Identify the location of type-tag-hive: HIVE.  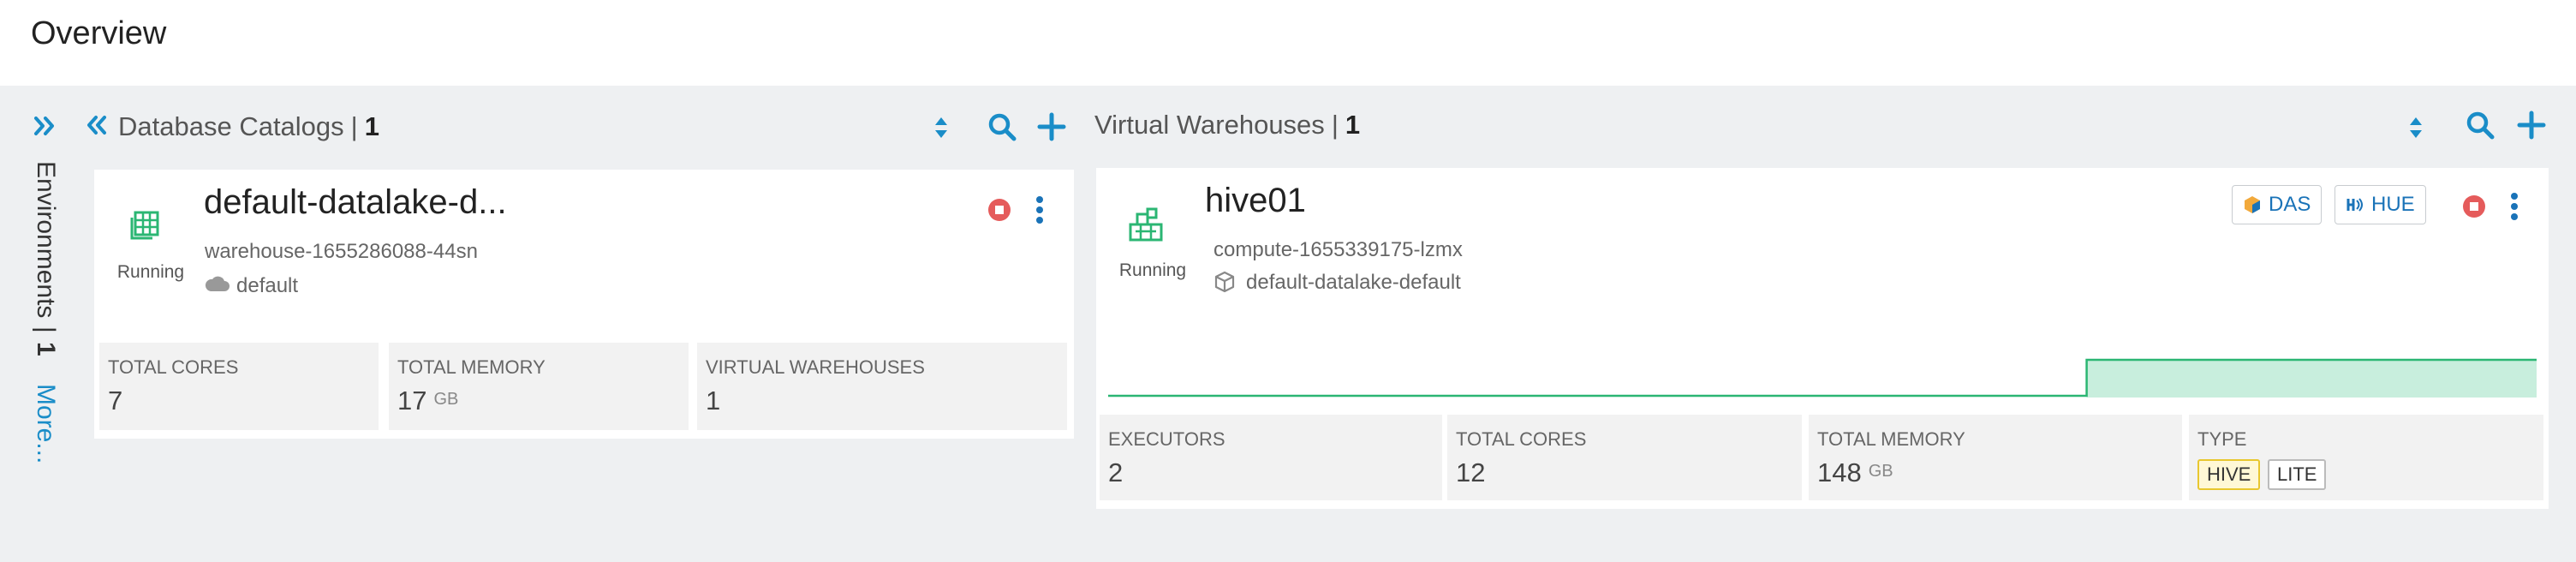
(2229, 474).